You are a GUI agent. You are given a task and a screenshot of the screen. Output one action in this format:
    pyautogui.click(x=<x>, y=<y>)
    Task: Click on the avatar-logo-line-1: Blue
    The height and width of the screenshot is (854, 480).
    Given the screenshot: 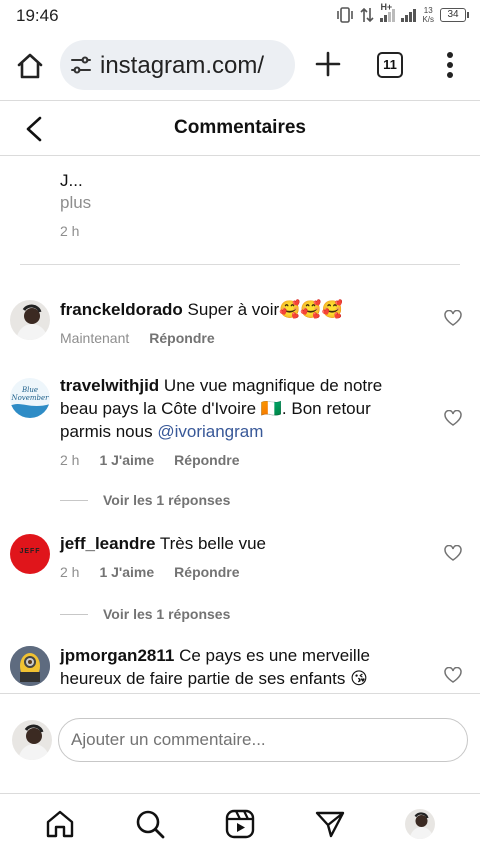 What is the action you would take?
    pyautogui.click(x=30, y=390)
    